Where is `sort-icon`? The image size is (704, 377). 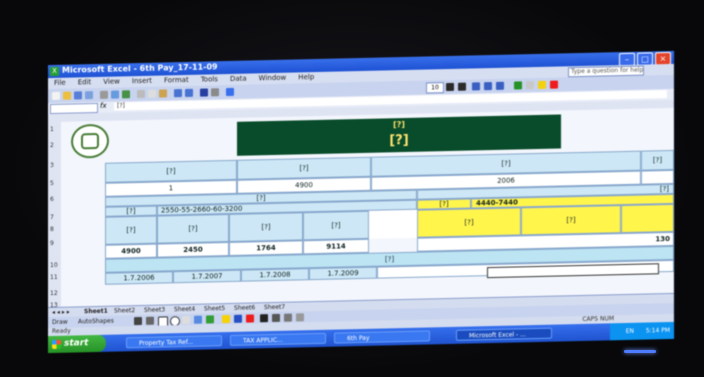 sort-icon is located at coordinates (215, 92).